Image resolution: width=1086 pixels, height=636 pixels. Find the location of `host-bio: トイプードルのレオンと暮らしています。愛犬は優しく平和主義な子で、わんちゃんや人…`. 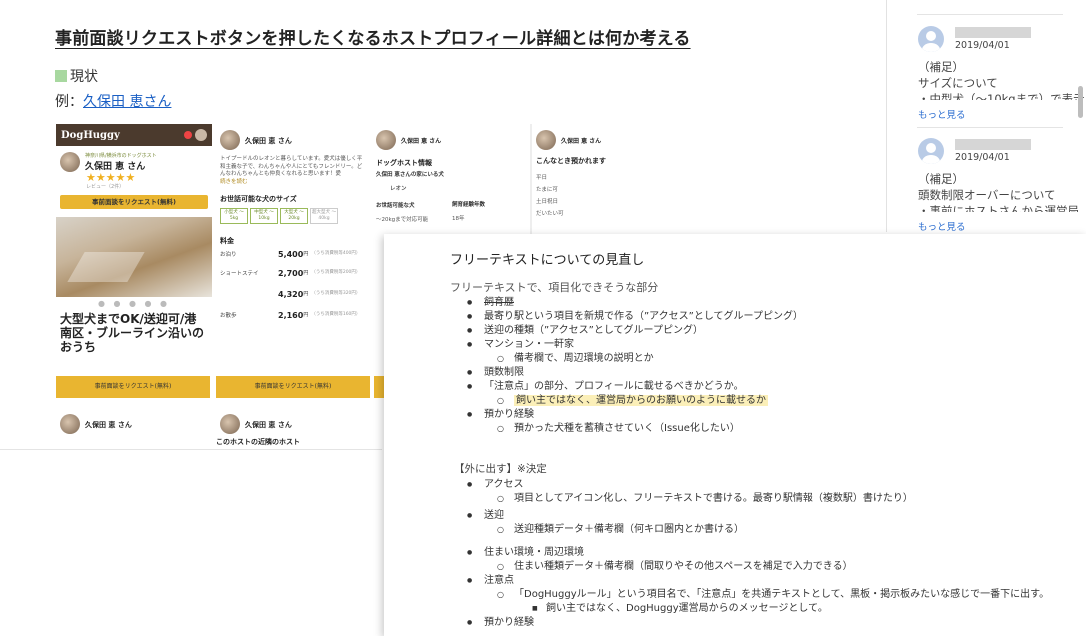

host-bio: トイプードルのレオンと暮らしています。愛犬は優しく平和主義な子で、わんちゃんや人… is located at coordinates (291, 166).